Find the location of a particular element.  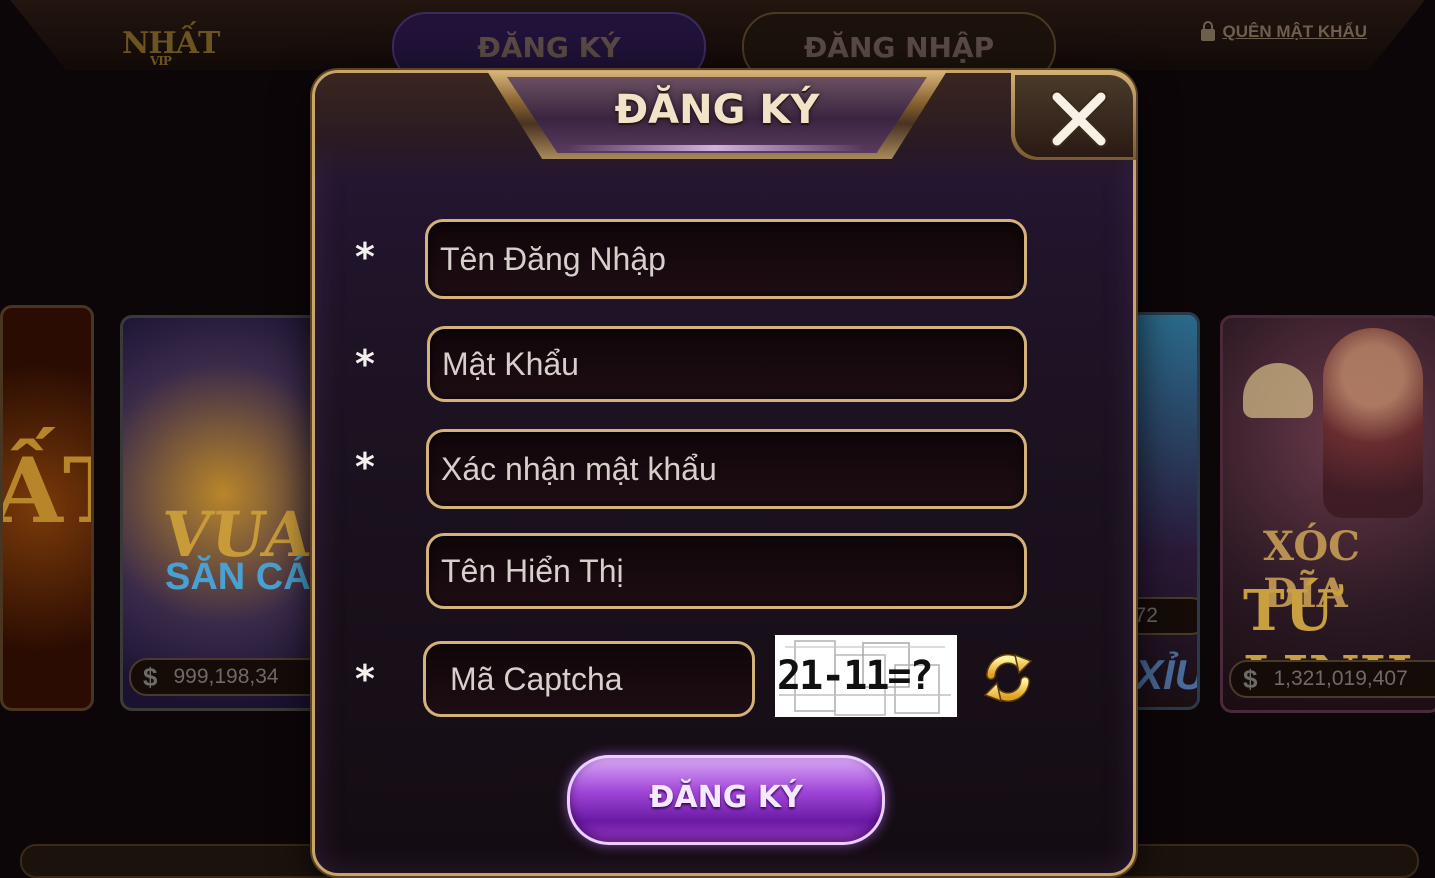

game-card-xoc-dia-tu-linh: XÓC ĐĨA TỨ LINH $ 1,321,019,407 is located at coordinates (1327, 514).